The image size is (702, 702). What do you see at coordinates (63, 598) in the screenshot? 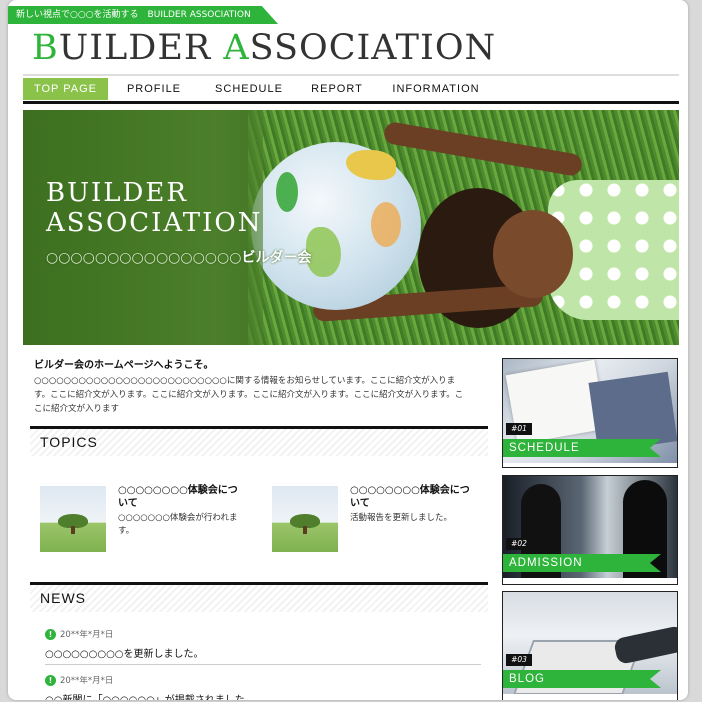
I see `news-heading-text: NEWS` at bounding box center [63, 598].